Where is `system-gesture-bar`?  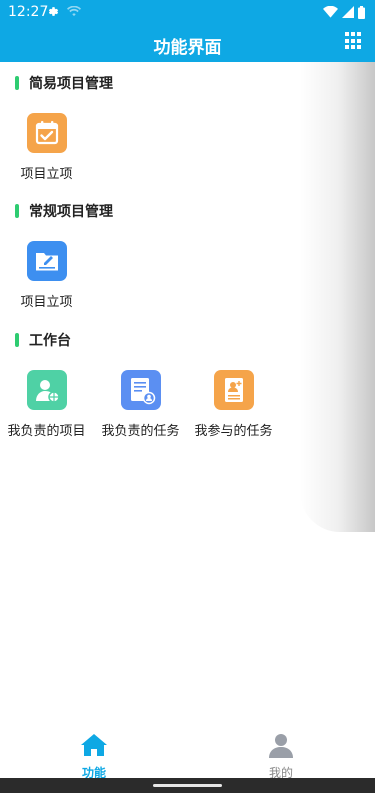
system-gesture-bar is located at coordinates (187, 785).